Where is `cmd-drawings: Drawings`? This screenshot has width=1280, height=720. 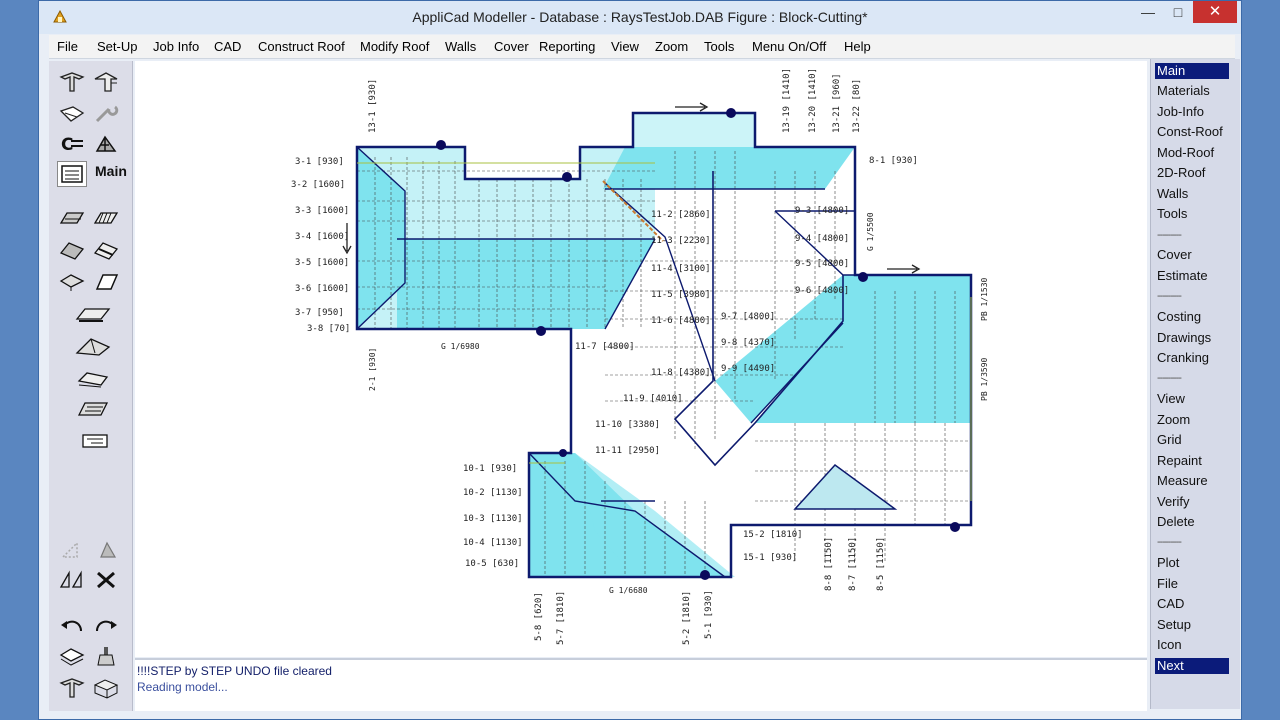
cmd-drawings: Drawings is located at coordinates (1192, 338).